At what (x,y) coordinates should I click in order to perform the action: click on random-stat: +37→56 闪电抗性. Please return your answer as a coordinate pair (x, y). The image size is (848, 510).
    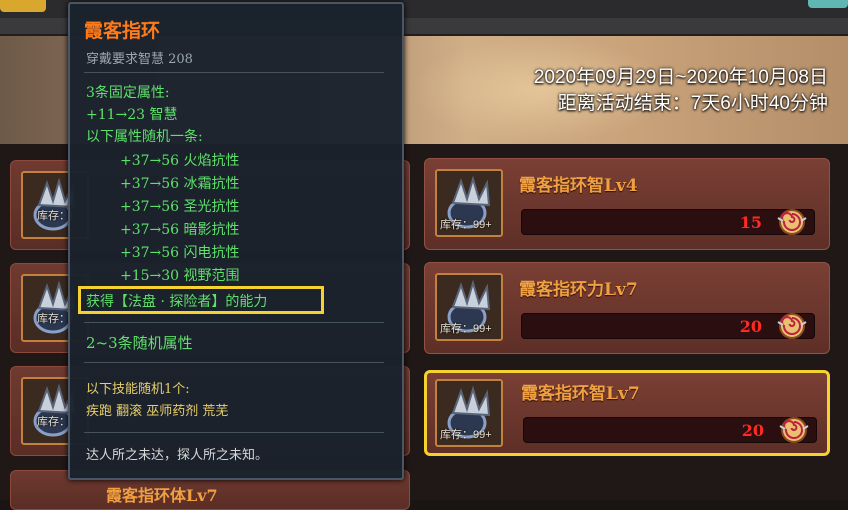
    Looking at the image, I should click on (180, 253).